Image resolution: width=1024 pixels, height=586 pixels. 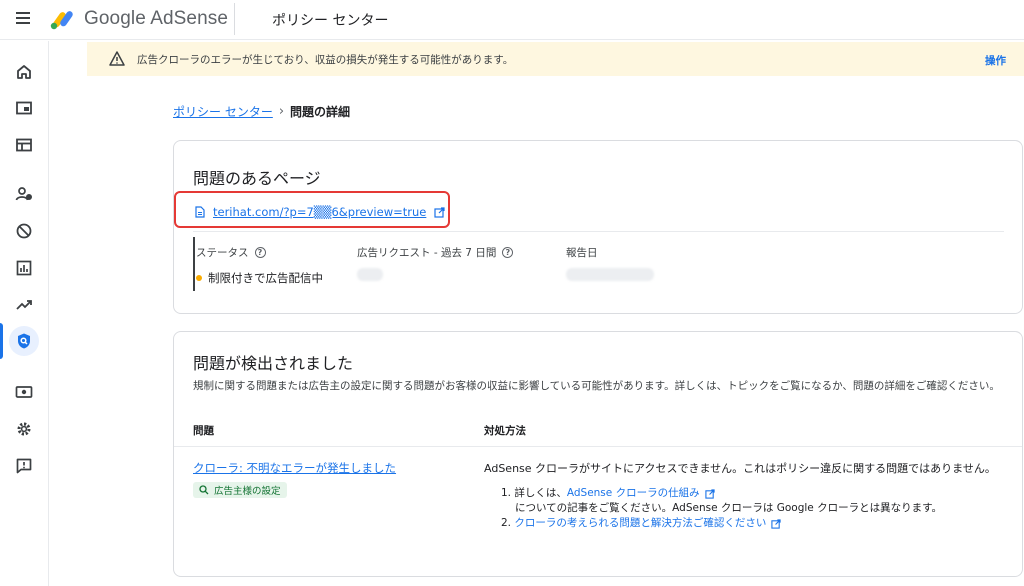 I want to click on status-value: 制限付きで広告配信中, so click(x=259, y=278).